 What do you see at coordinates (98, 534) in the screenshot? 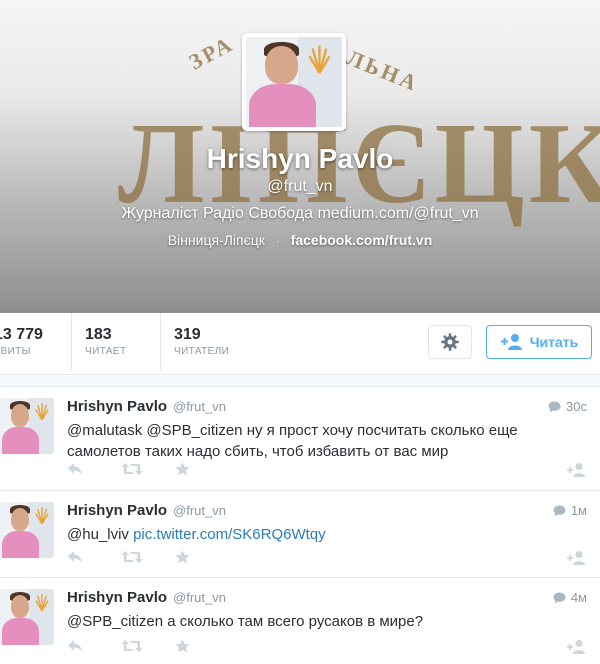
I see `tweet-mention: @hu_lviv` at bounding box center [98, 534].